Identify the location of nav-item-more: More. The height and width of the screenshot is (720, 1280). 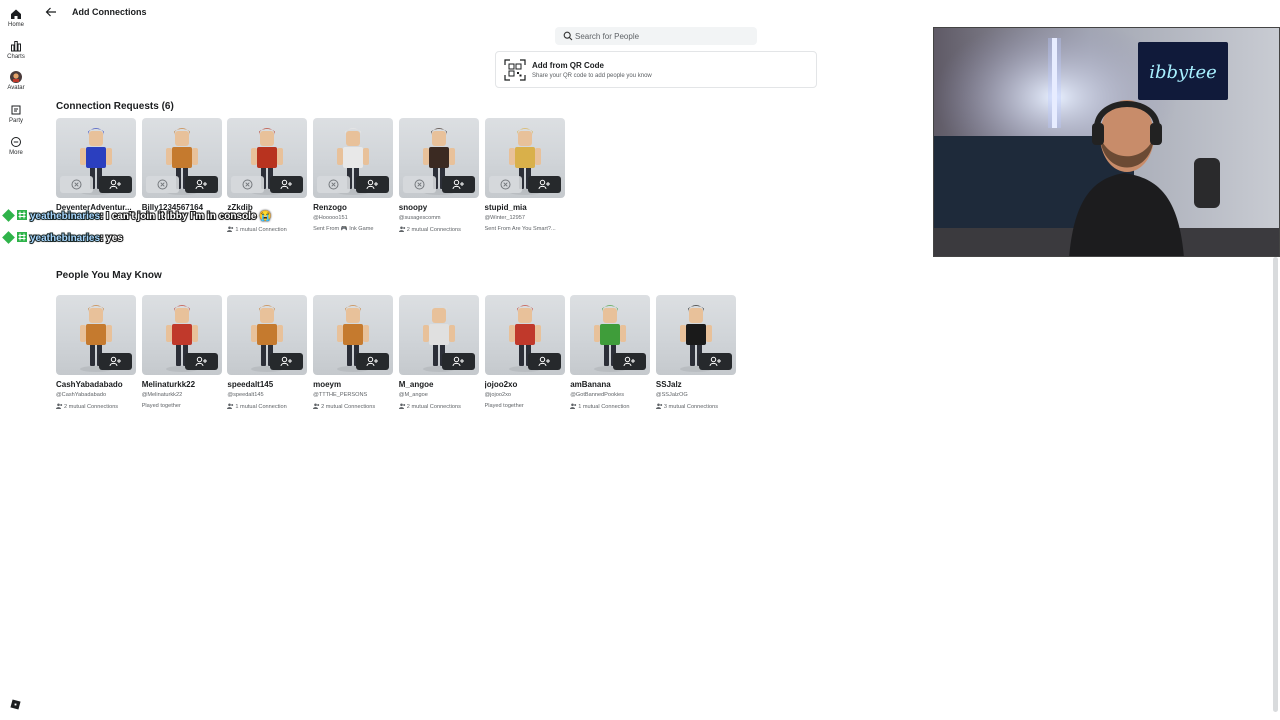
(16, 146).